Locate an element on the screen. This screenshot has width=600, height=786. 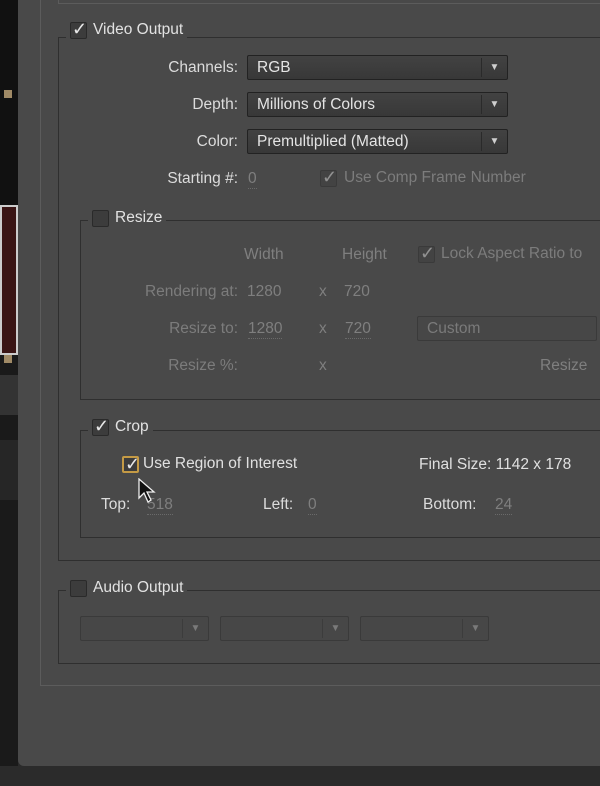
use-comp-frame-toggle: Use Comp Frame Number is located at coordinates (423, 177).